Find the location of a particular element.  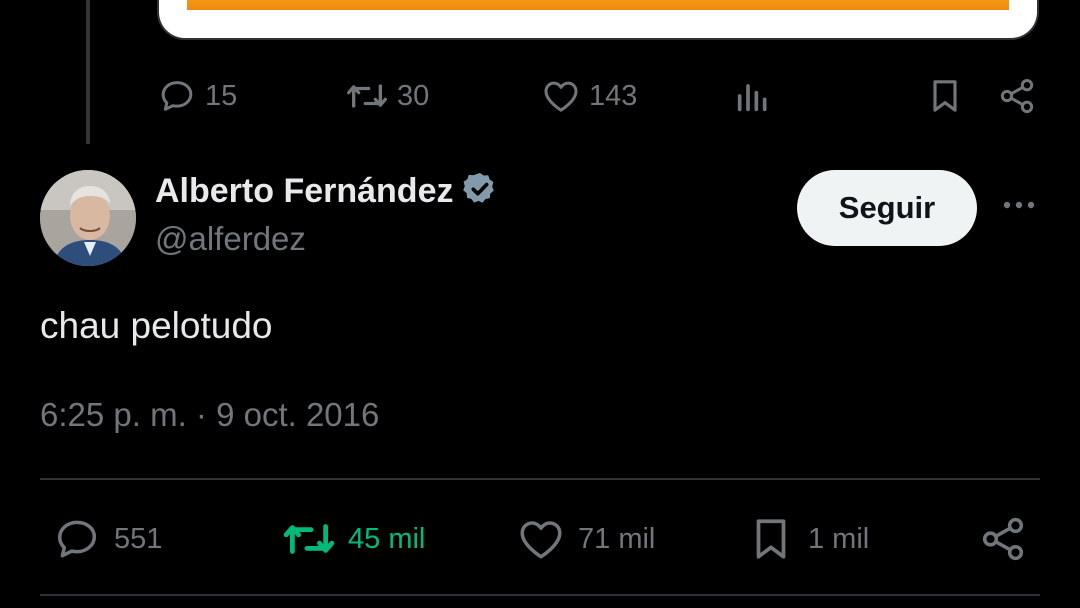

post-timestamp: 6:25 p. m. · 9 oct. 2016 is located at coordinates (209, 415).